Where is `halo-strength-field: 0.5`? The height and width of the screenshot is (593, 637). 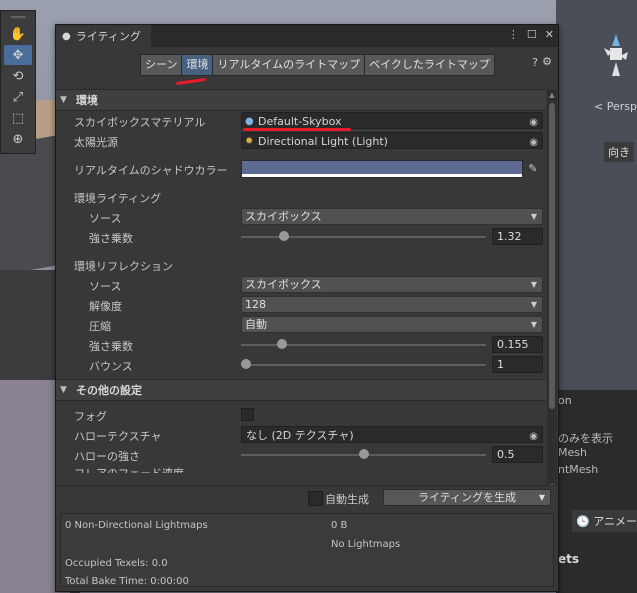 halo-strength-field: 0.5 is located at coordinates (517, 454).